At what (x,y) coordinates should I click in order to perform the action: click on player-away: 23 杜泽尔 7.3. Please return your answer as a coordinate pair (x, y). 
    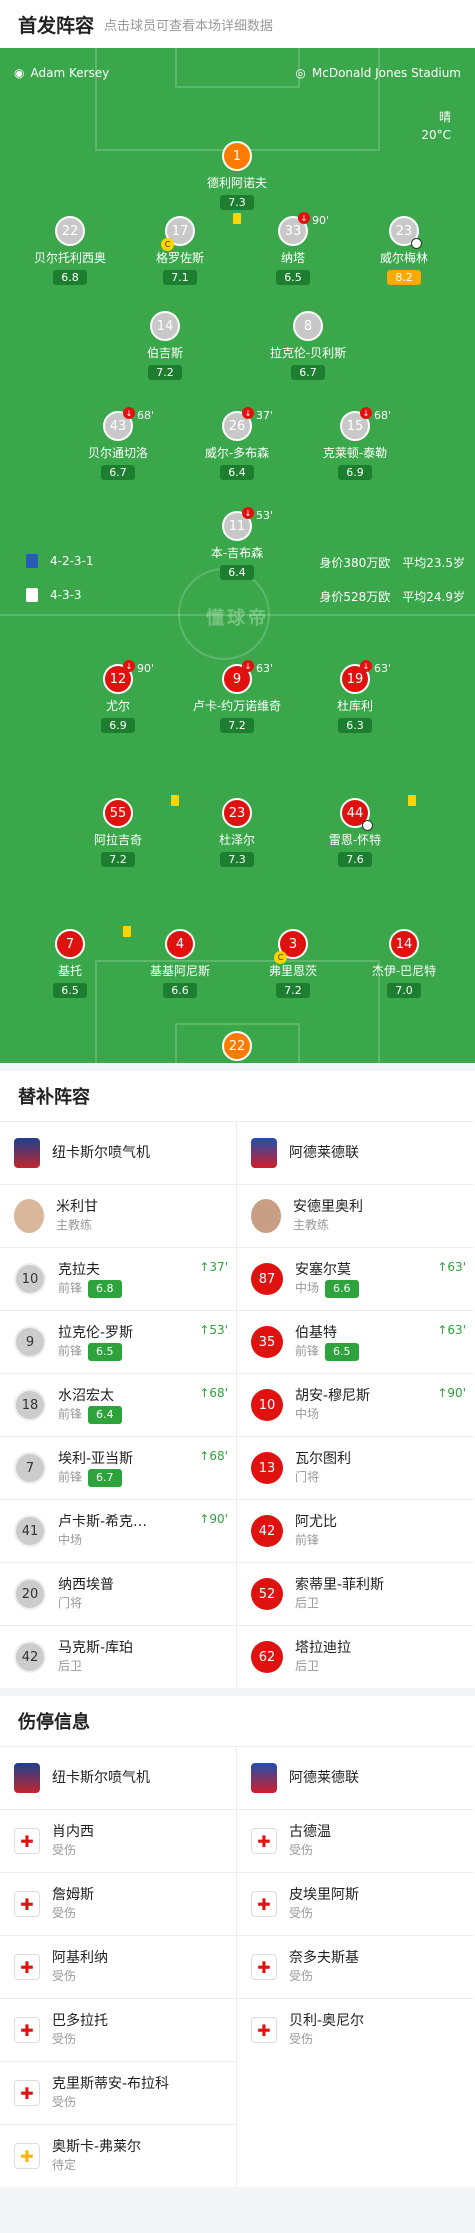
    Looking at the image, I should click on (237, 832).